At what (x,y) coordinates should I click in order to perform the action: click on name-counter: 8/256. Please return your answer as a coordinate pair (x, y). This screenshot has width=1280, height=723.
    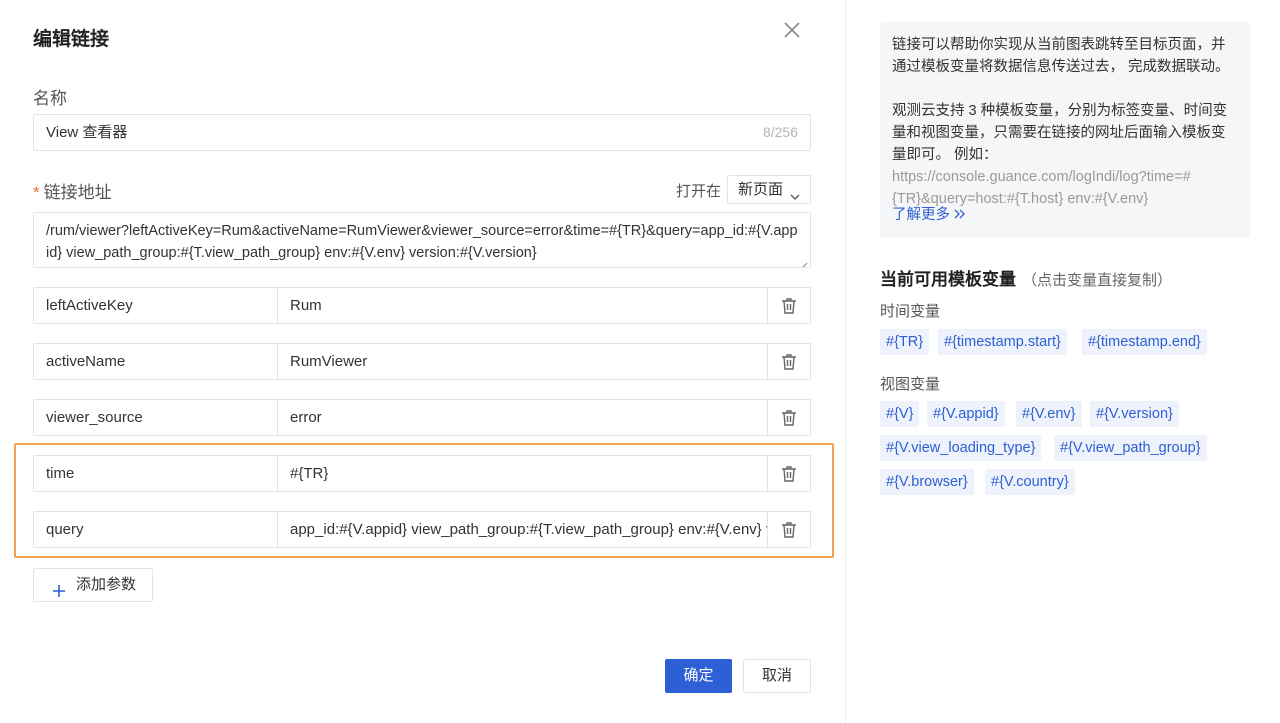
    Looking at the image, I should click on (780, 132).